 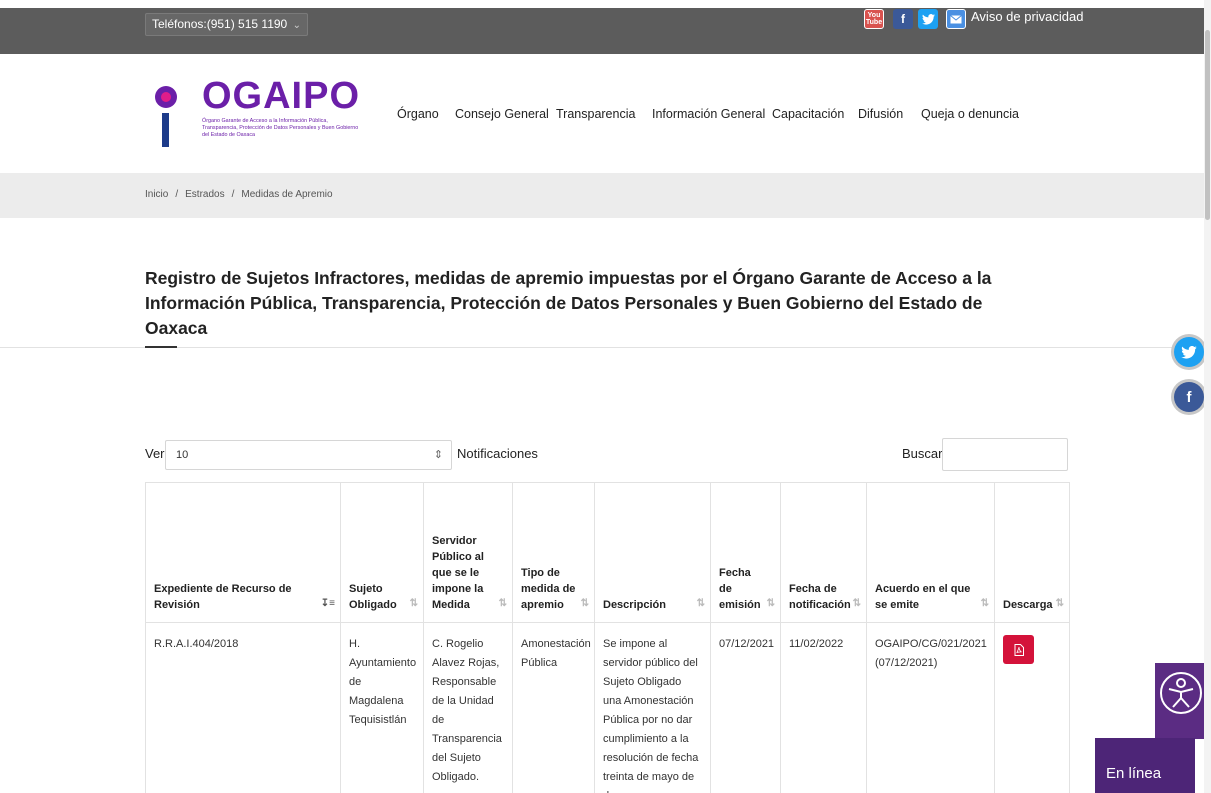 What do you see at coordinates (808, 114) in the screenshot?
I see `nav-capacitacion: Capacitación` at bounding box center [808, 114].